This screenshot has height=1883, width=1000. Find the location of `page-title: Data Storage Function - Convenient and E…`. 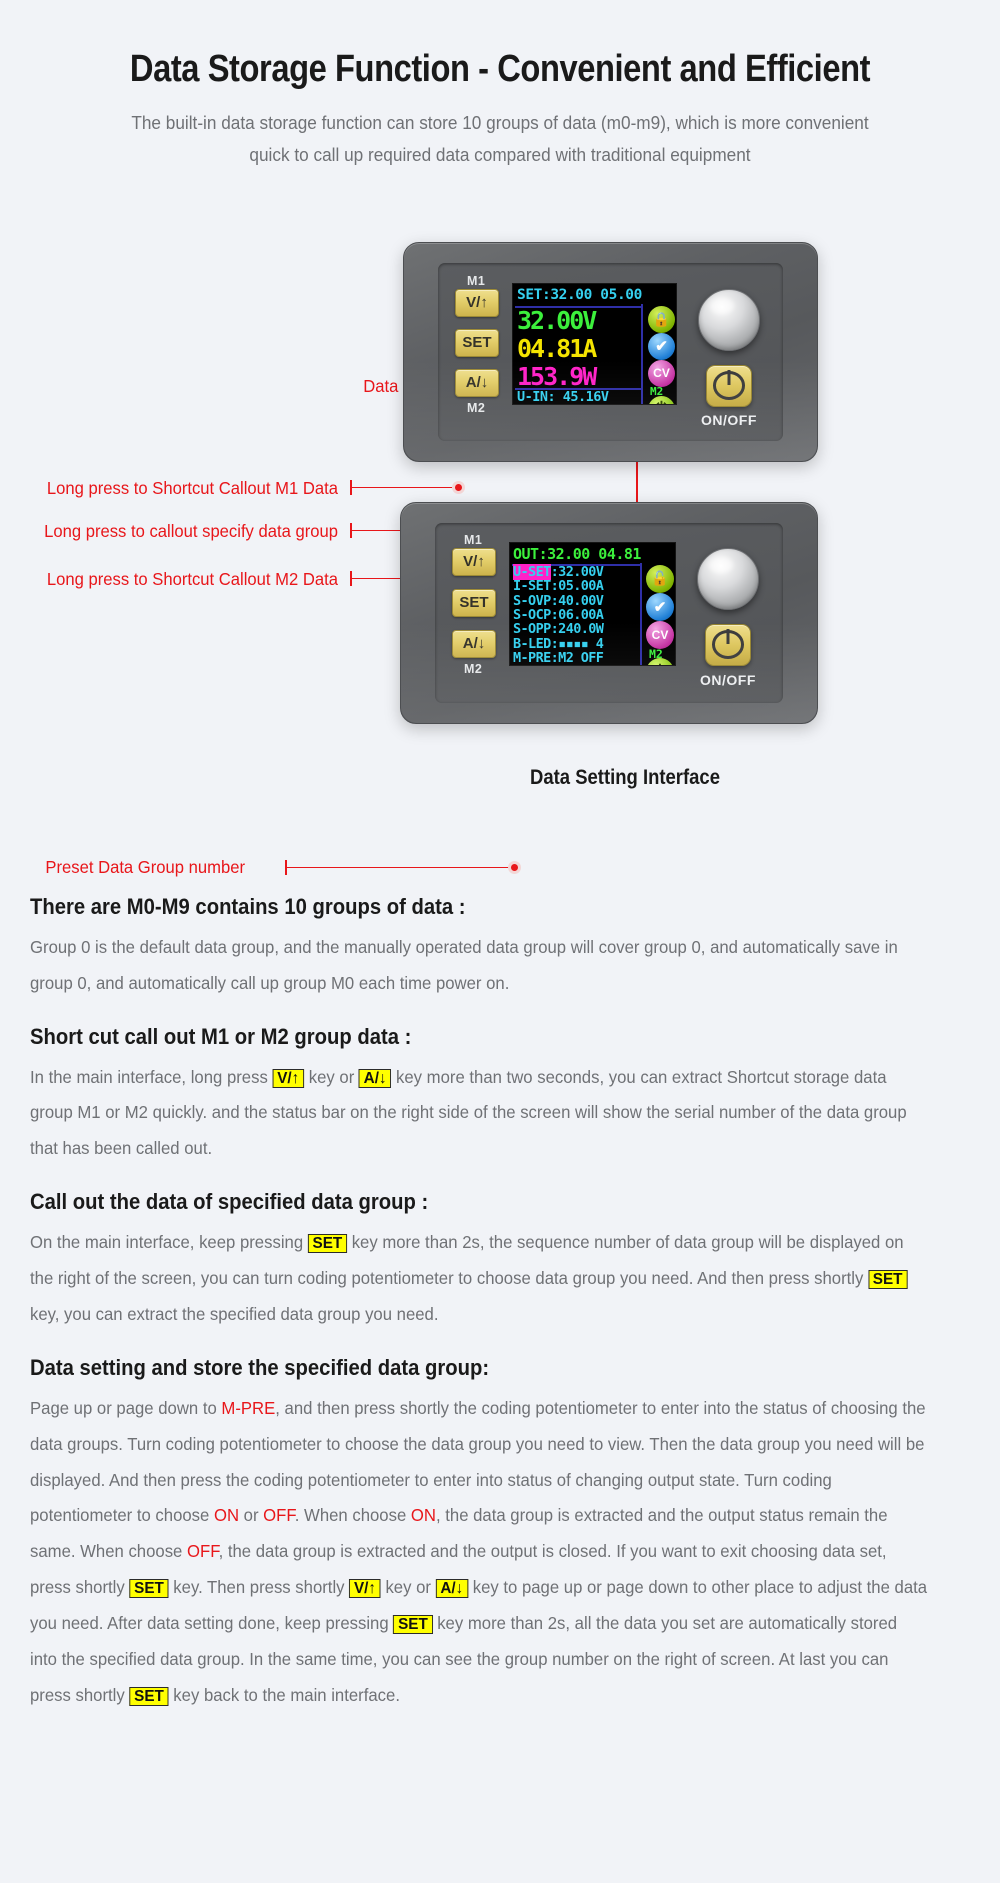

page-title: Data Storage Function - Convenient and E… is located at coordinates (500, 69).